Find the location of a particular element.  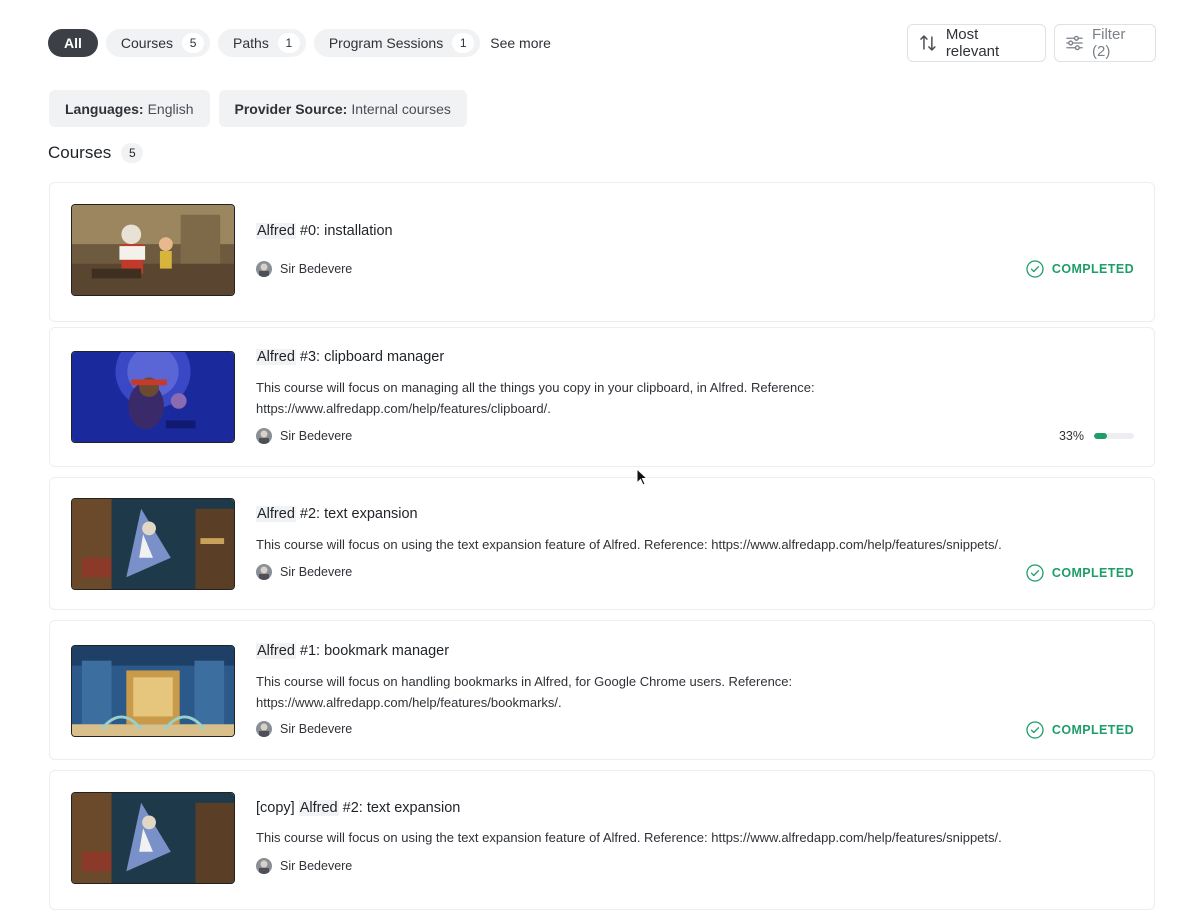

mouse-cursor-icon is located at coordinates (642, 477).